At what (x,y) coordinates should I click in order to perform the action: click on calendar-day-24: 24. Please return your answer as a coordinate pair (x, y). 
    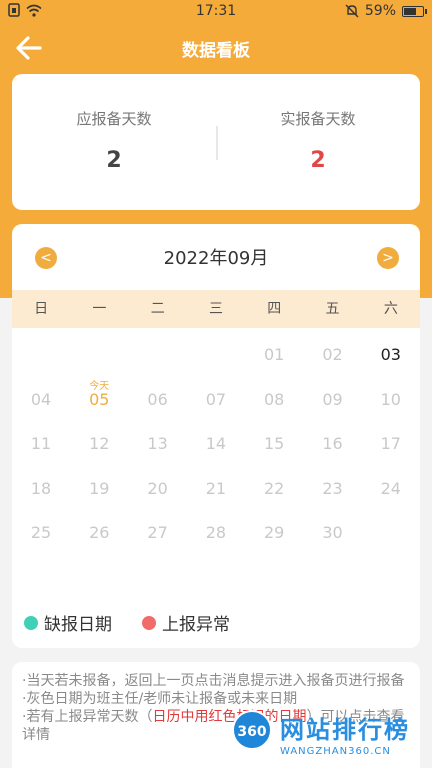
    Looking at the image, I should click on (391, 488).